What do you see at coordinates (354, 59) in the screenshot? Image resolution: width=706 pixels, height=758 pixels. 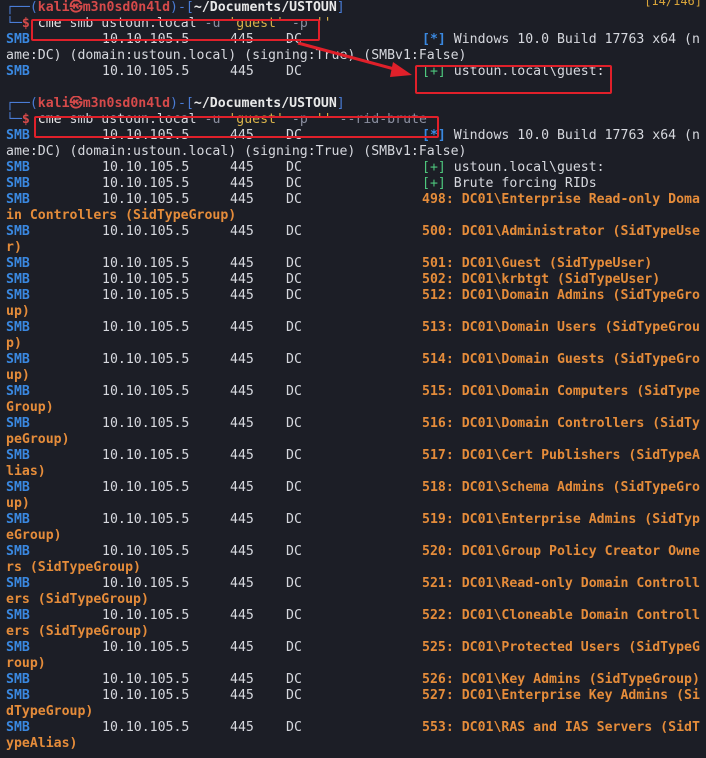 I see `arrow-annotation` at bounding box center [354, 59].